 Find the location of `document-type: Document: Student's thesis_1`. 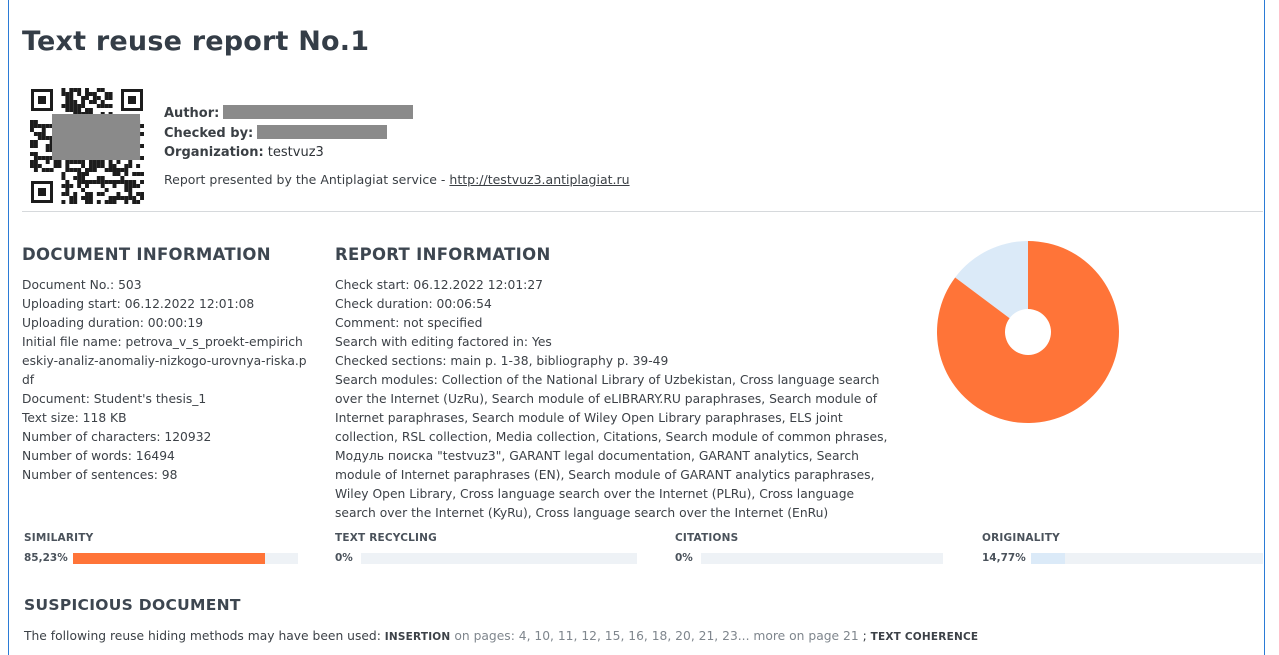

document-type: Document: Student's thesis_1 is located at coordinates (114, 399).